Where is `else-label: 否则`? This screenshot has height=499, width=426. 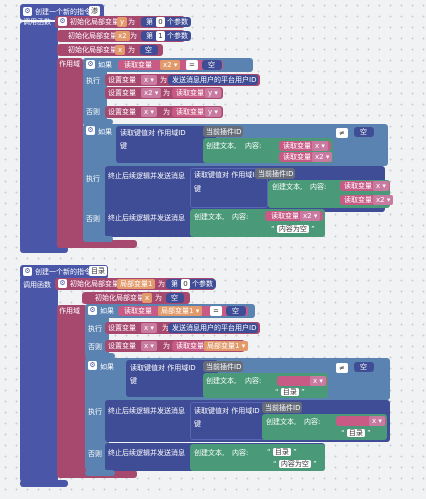
else-label: 否则 is located at coordinates (93, 112).